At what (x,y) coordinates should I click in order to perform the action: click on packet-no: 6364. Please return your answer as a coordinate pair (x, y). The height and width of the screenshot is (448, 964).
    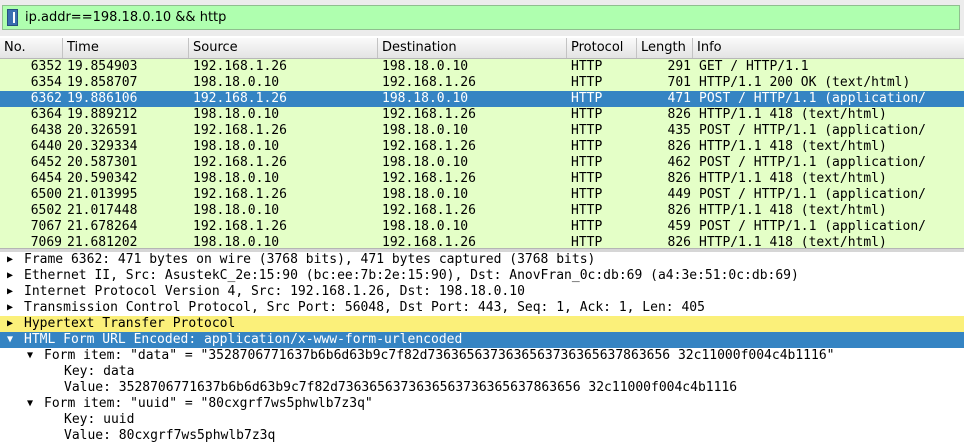
    Looking at the image, I should click on (46, 114).